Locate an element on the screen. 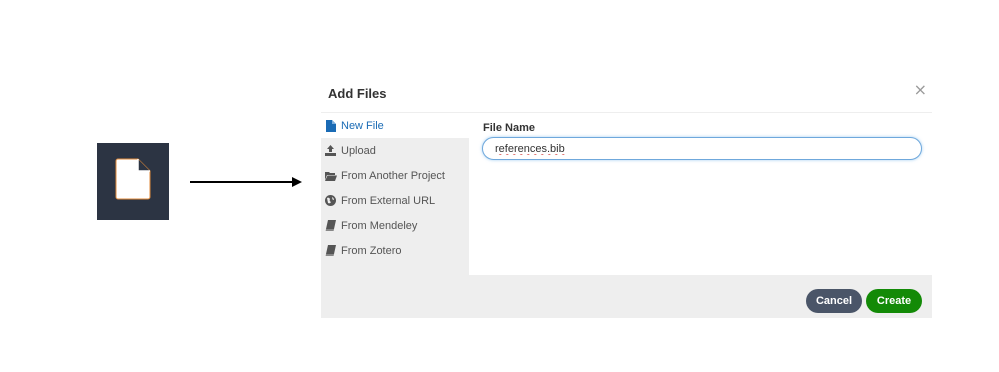 The image size is (999, 372). sidebar-item-label: From External URL is located at coordinates (388, 200).